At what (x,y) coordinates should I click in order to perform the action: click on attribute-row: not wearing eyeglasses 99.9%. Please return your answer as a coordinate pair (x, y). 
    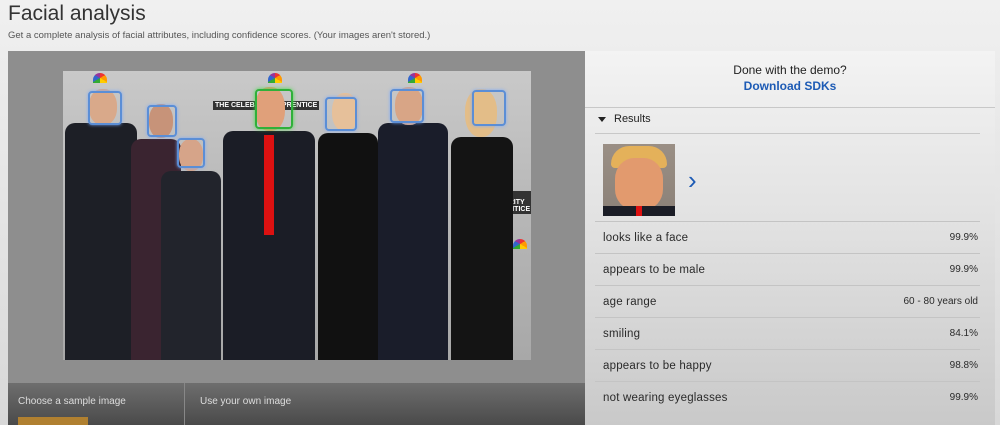
    Looking at the image, I should click on (787, 397).